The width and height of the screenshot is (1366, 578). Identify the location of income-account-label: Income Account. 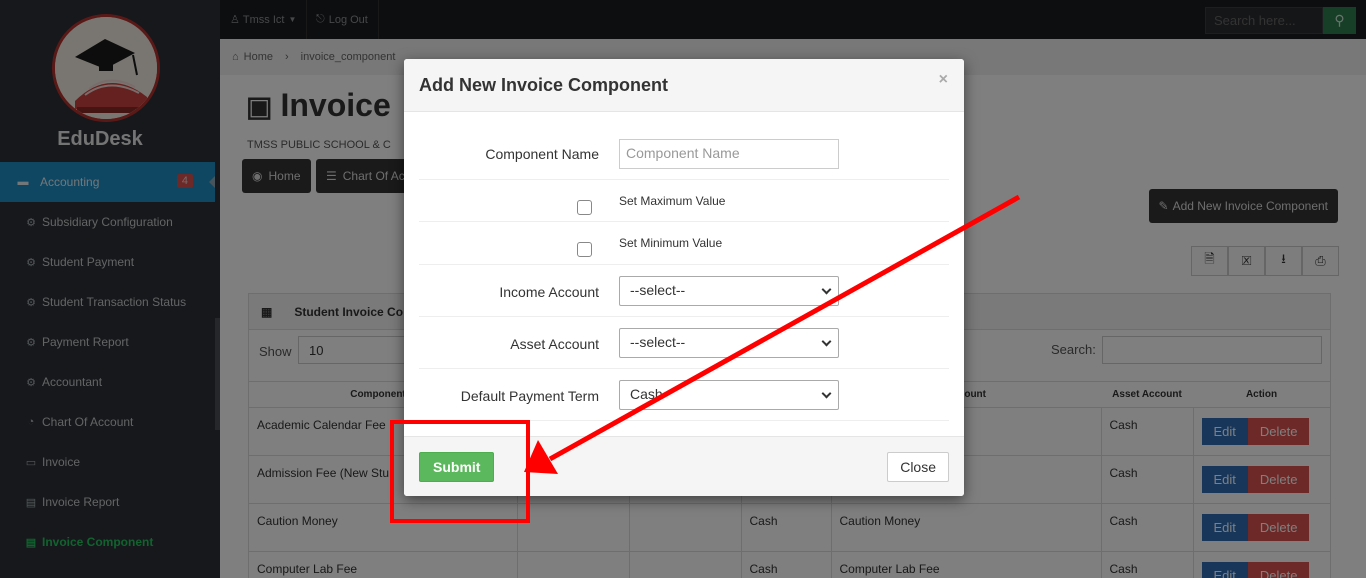
(549, 292).